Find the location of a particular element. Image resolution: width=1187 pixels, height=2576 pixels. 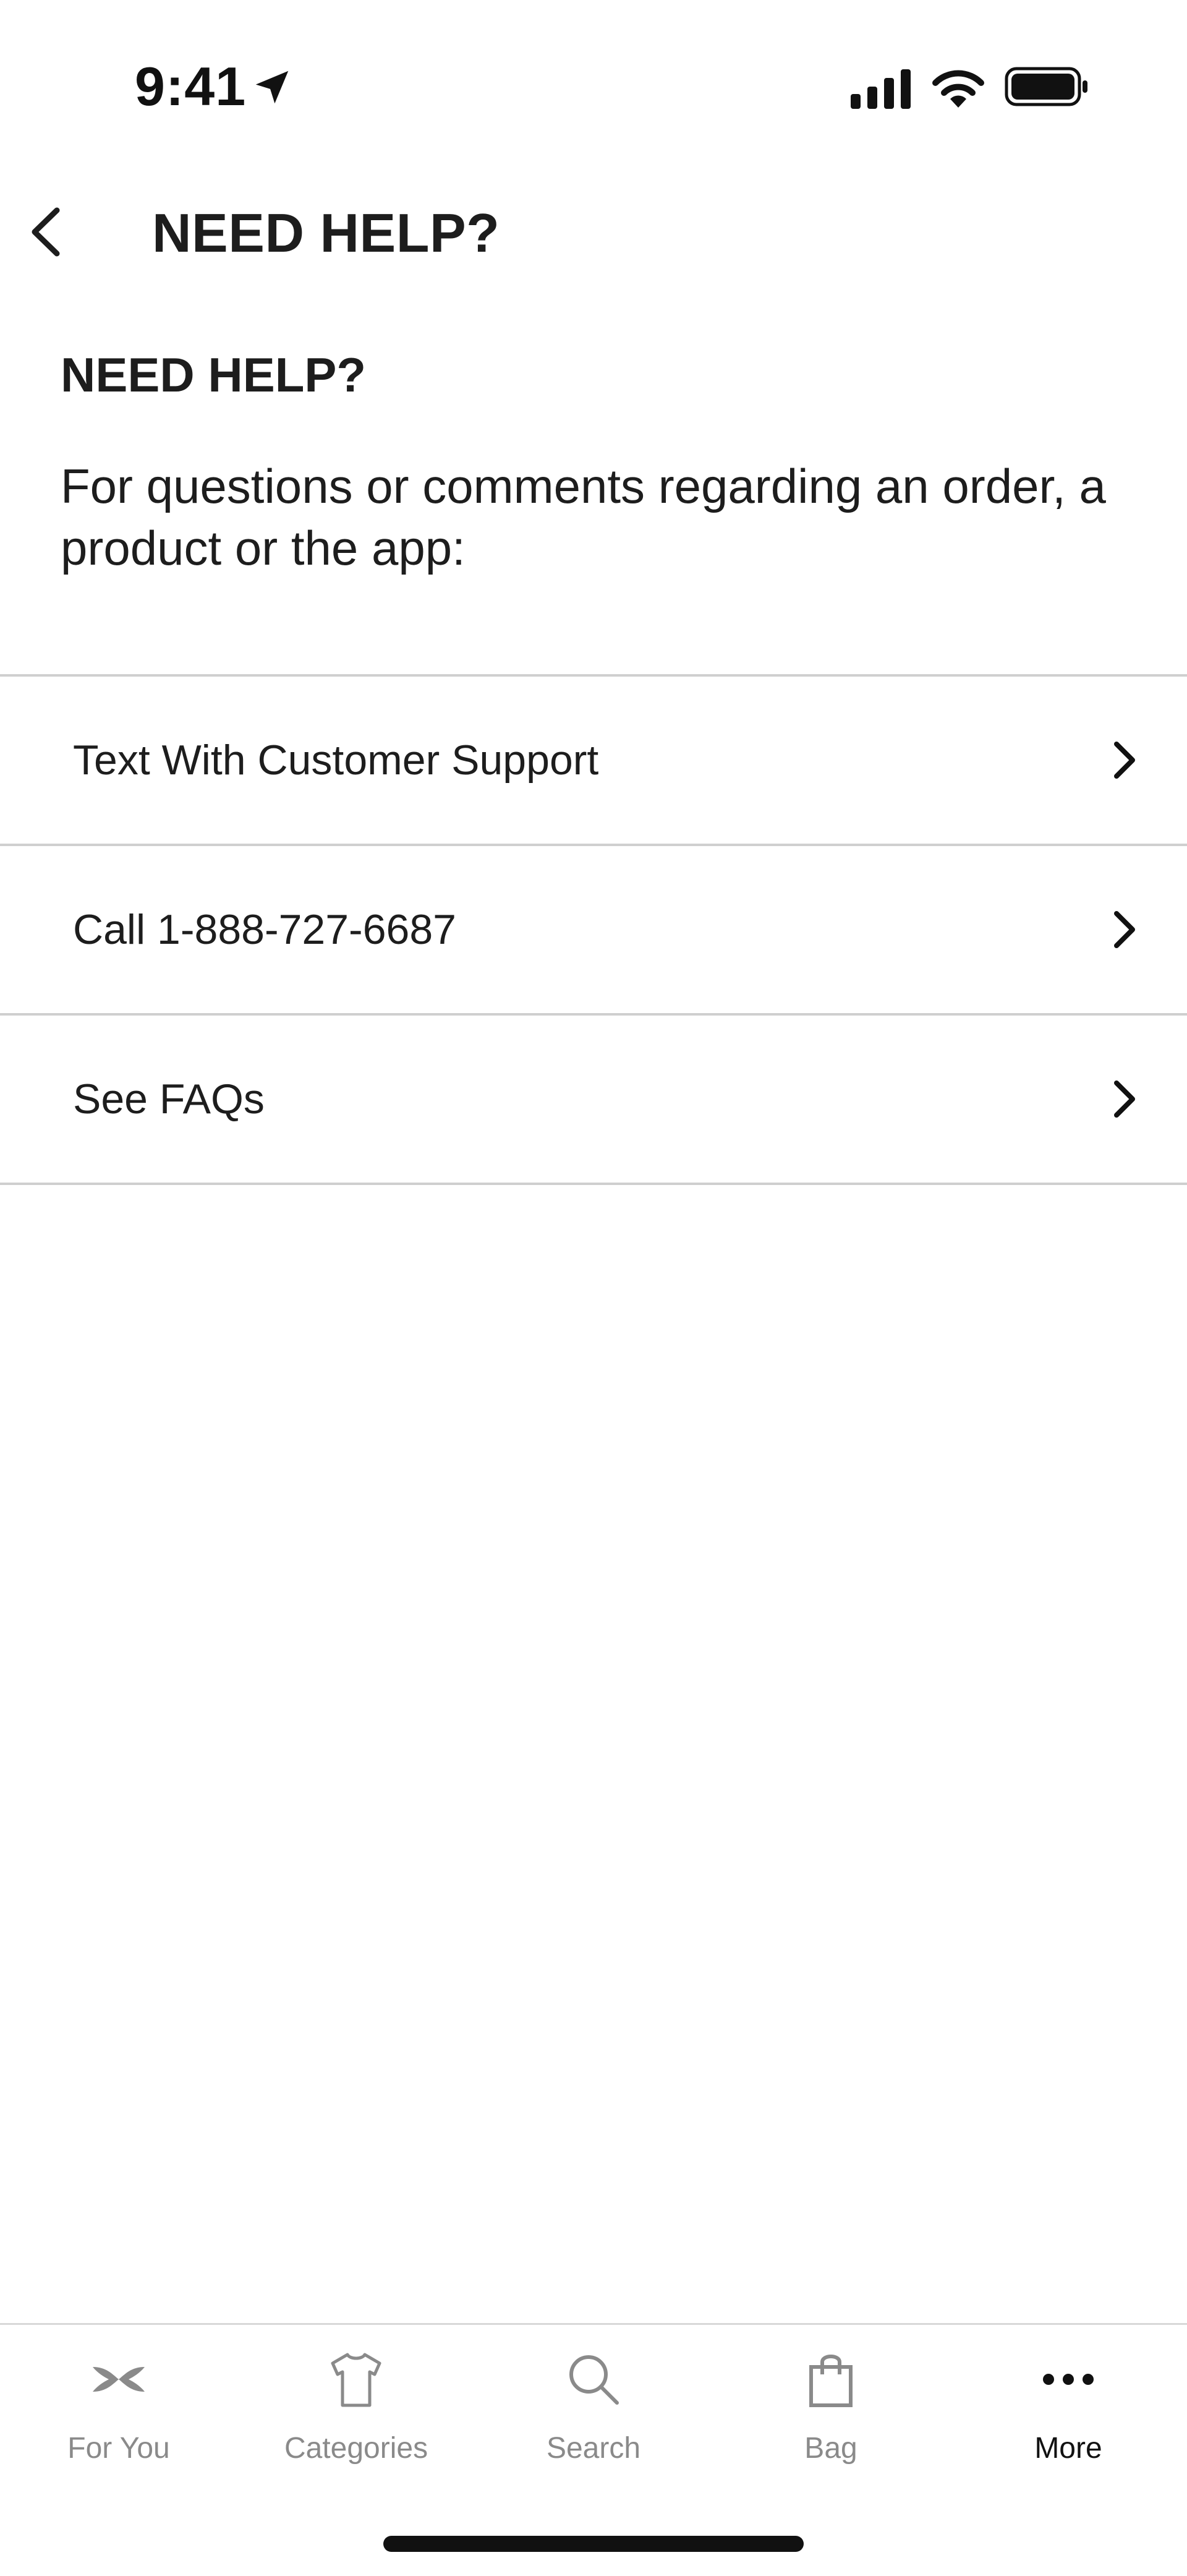

tab-label: More is located at coordinates (1068, 2448).